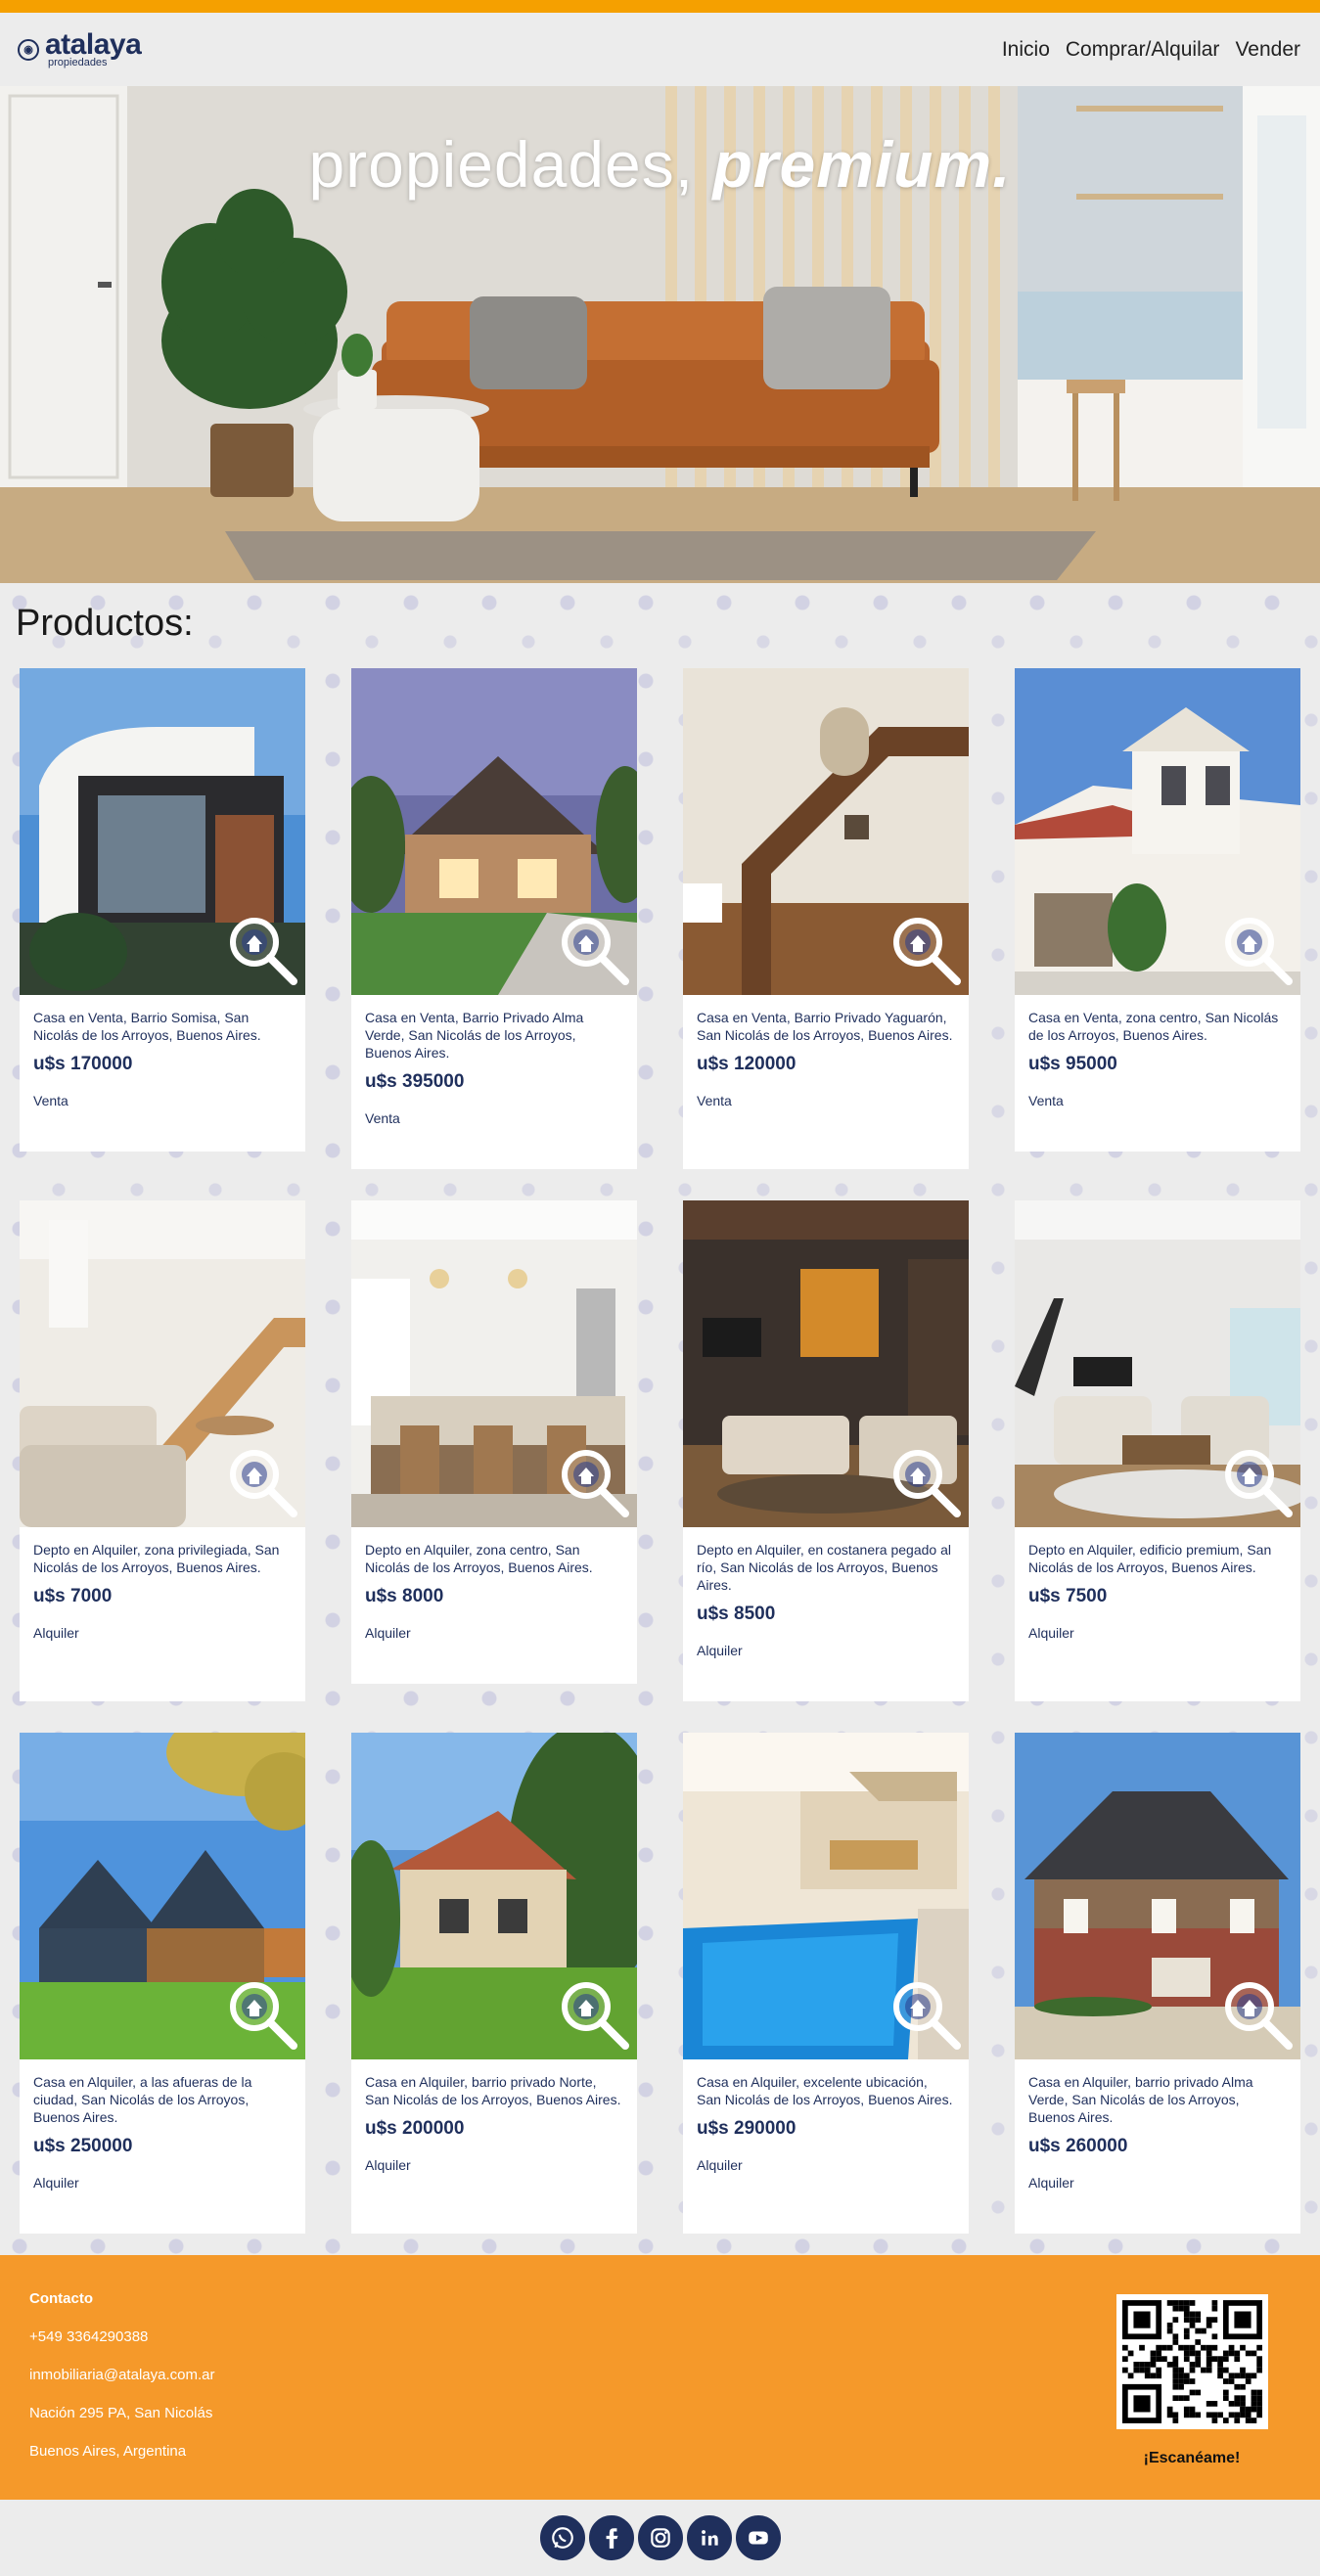 This screenshot has width=1320, height=2576. What do you see at coordinates (28, 49) in the screenshot?
I see `logo-mark-icon: ◉` at bounding box center [28, 49].